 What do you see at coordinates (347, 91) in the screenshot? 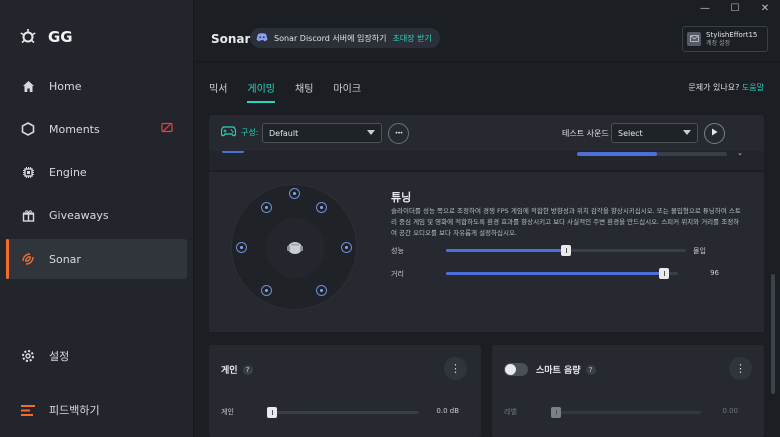
I see `tab-microphone: 마이크` at bounding box center [347, 91].